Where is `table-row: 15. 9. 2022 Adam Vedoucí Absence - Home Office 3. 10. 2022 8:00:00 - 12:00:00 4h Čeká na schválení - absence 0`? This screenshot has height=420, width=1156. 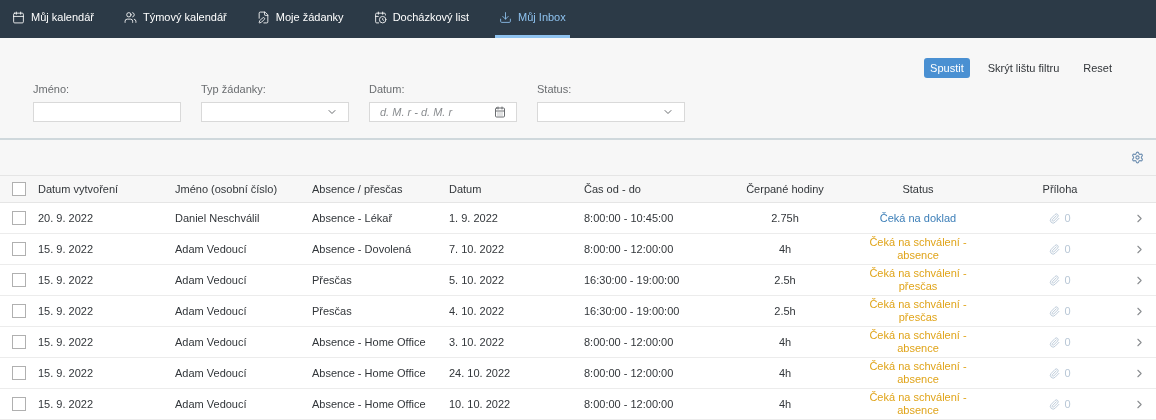
table-row: 15. 9. 2022 Adam Vedoucí Absence - Home Office 3. 10. 2022 8:00:00 - 12:00:00 4h Čeká na schválení - absence 0 is located at coordinates (578, 342).